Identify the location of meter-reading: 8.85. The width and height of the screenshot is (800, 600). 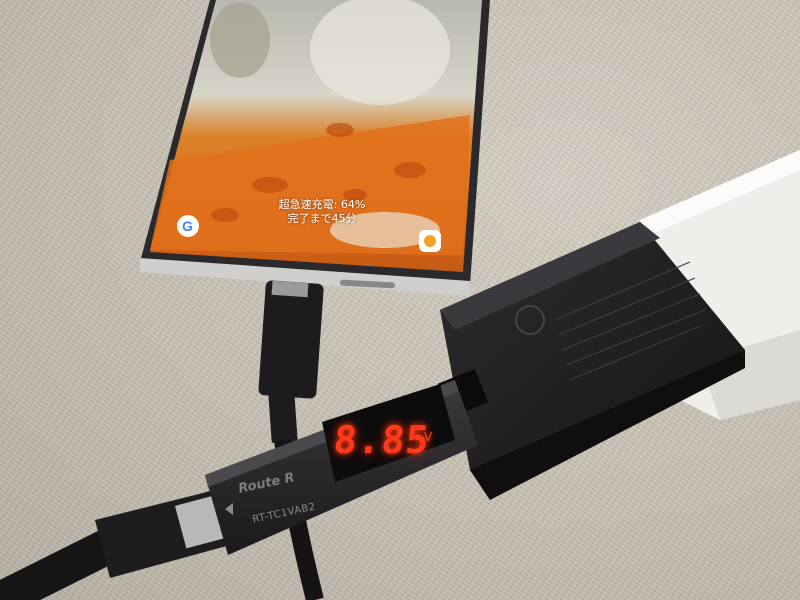
(381, 440).